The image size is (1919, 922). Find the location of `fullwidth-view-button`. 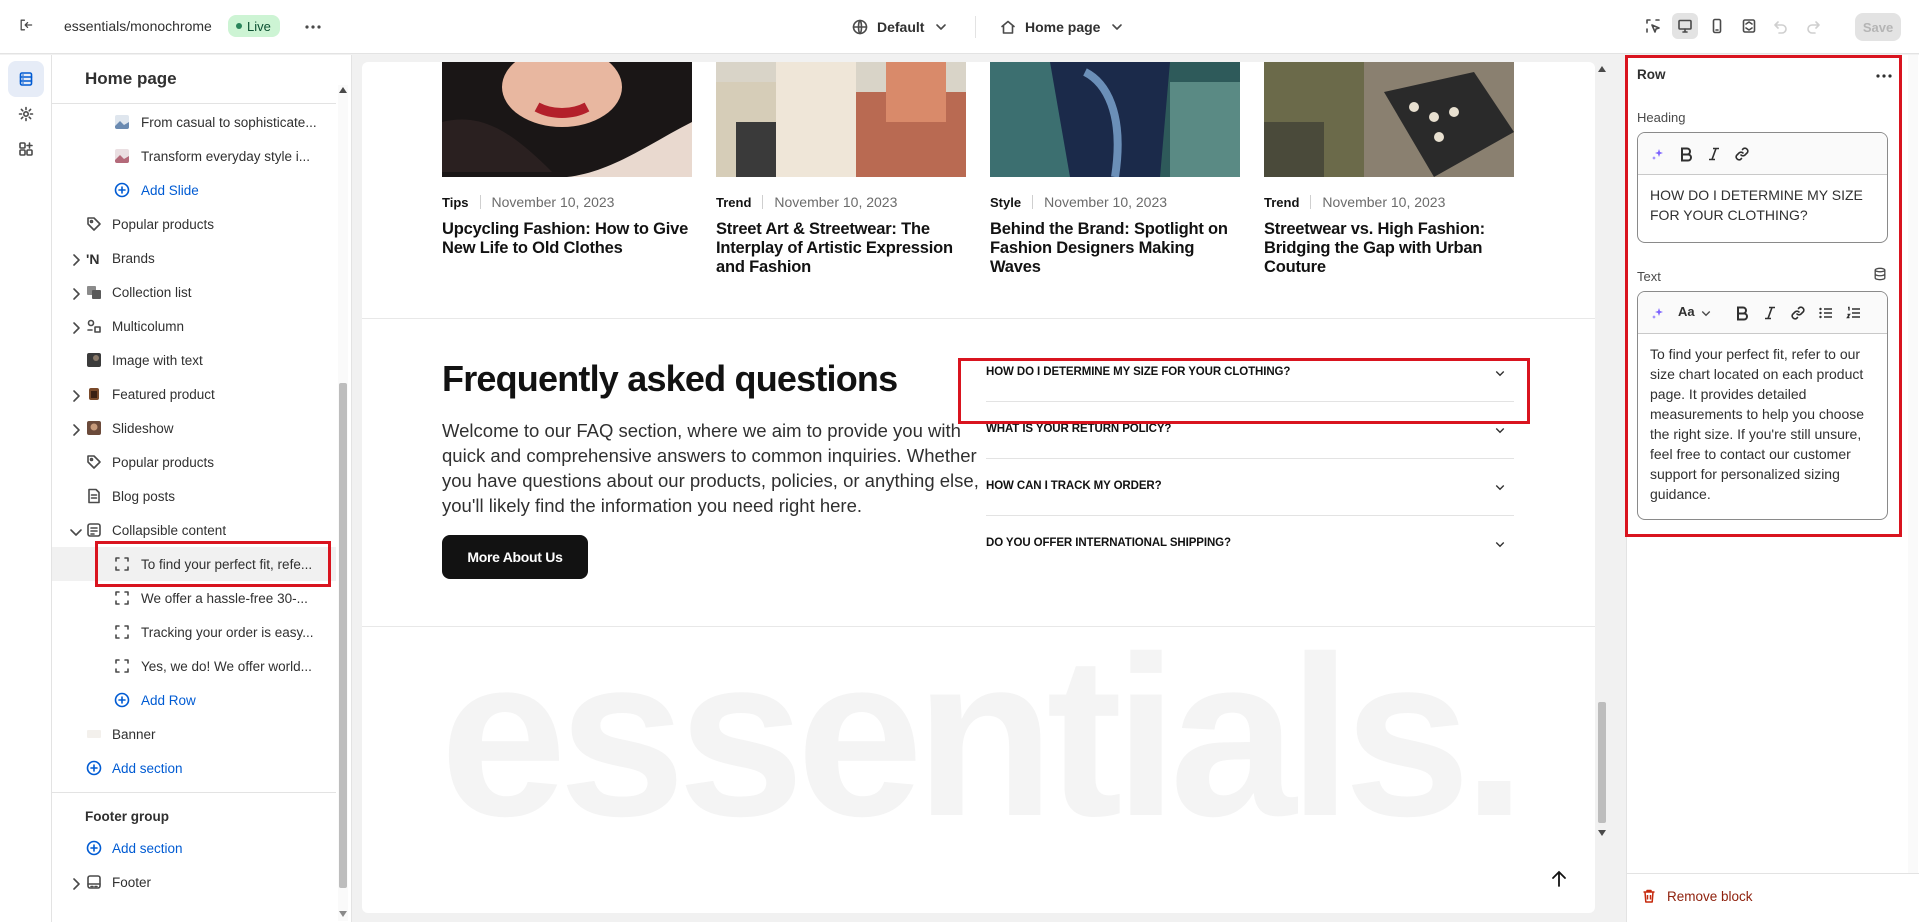

fullwidth-view-button is located at coordinates (1749, 26).